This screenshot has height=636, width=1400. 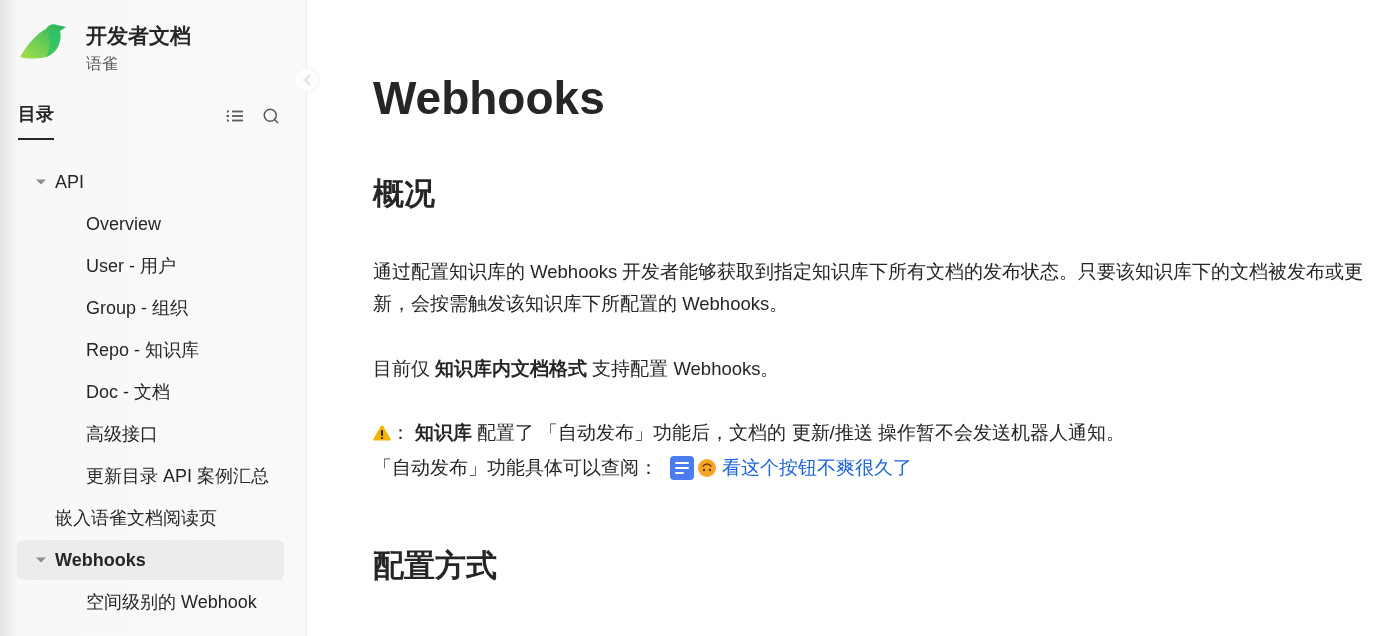 I want to click on tree-item: 空间级别的 Webhook, so click(x=150, y=602).